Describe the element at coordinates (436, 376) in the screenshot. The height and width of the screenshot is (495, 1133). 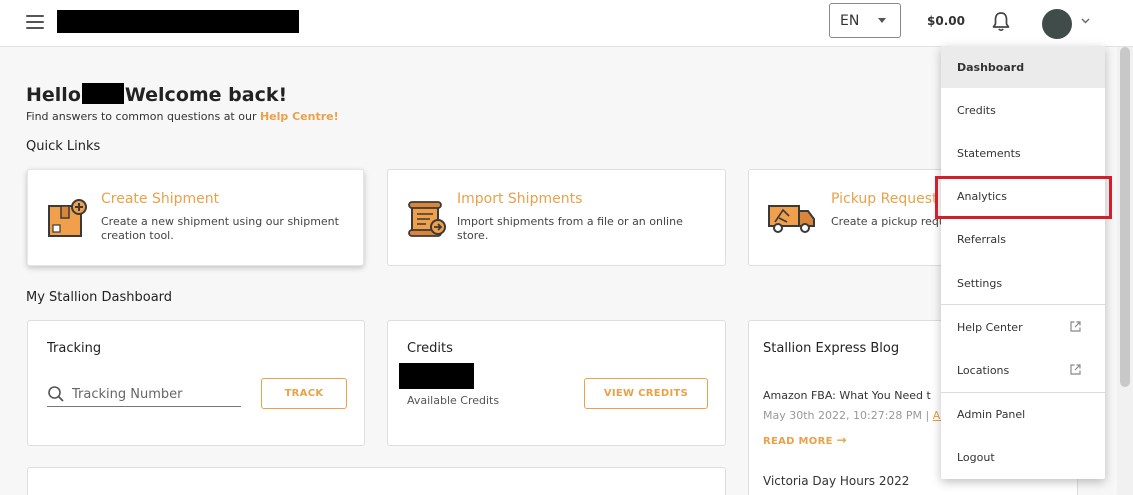
I see `credits-value-redacted` at that location.